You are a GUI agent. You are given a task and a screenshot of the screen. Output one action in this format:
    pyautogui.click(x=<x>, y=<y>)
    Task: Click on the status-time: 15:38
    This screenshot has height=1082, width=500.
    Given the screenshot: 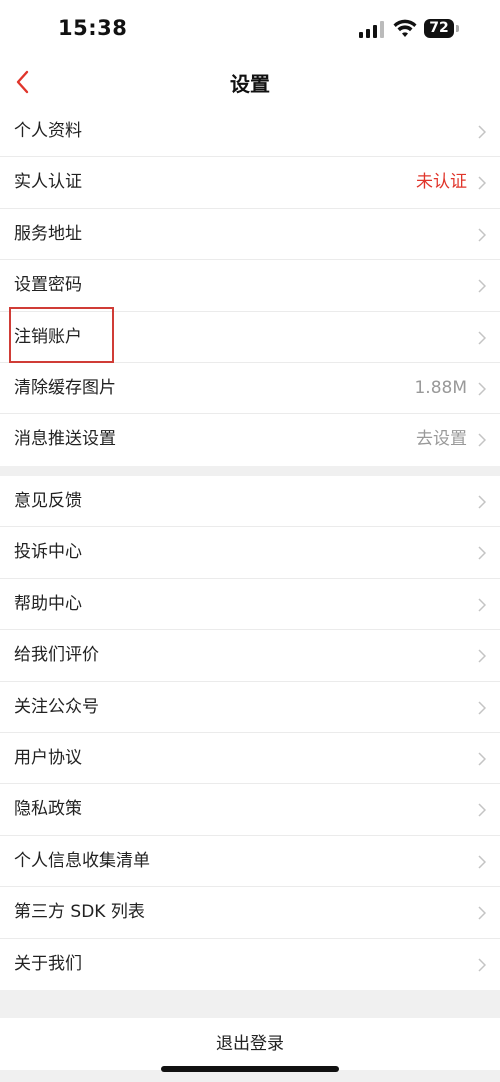 What is the action you would take?
    pyautogui.click(x=93, y=28)
    